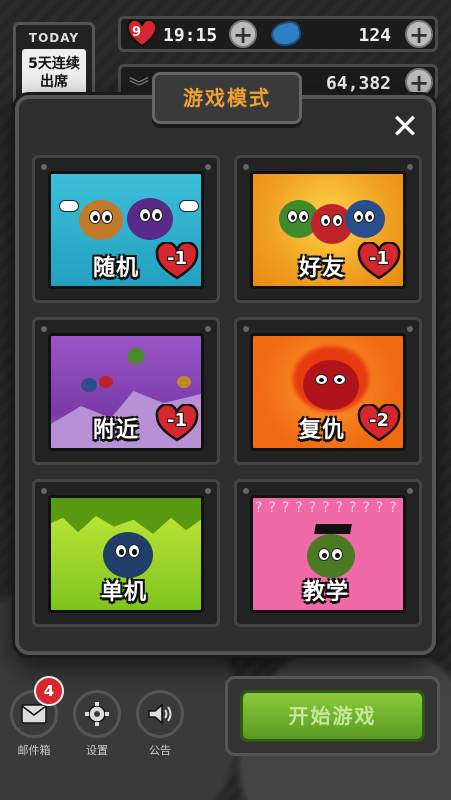 The width and height of the screenshot is (451, 800). I want to click on start-game-panel: 开始游戏, so click(332, 716).